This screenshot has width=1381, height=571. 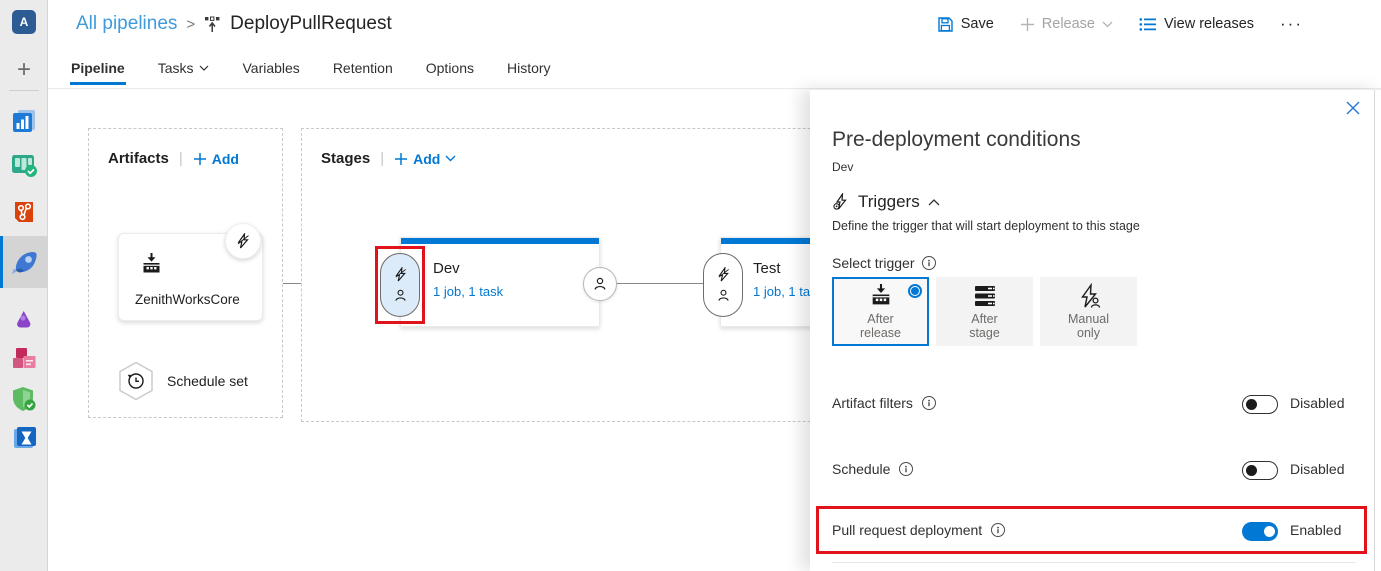 I want to click on triggers-heading: Triggers, so click(x=889, y=201).